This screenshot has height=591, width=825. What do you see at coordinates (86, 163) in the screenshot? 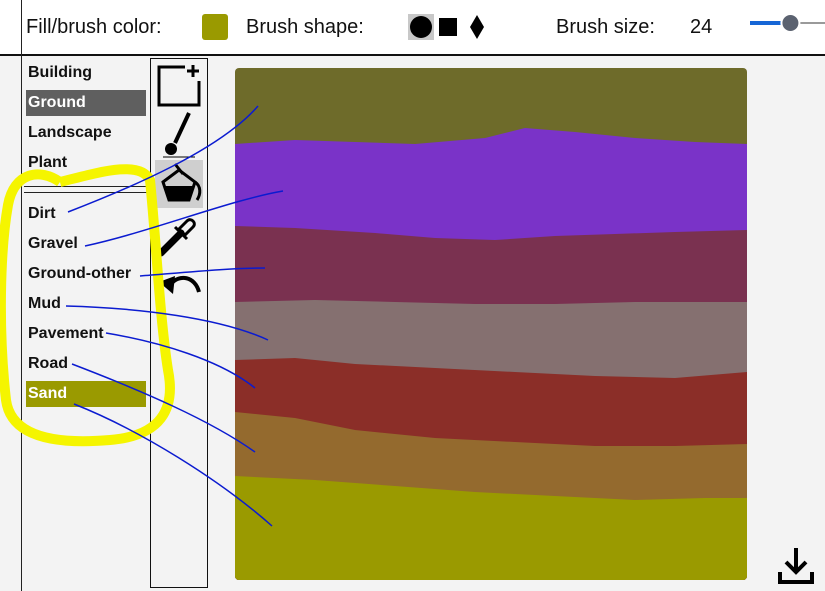
I see `category-plant: Plant` at bounding box center [86, 163].